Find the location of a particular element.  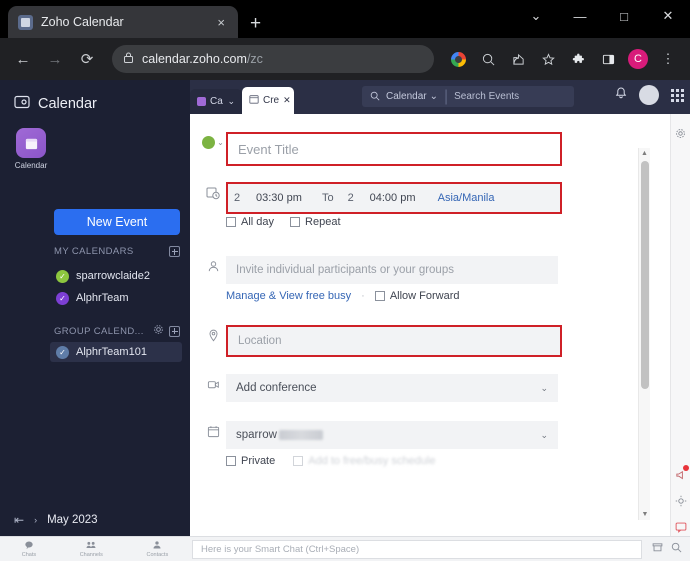

bell-icon is located at coordinates (621, 95).